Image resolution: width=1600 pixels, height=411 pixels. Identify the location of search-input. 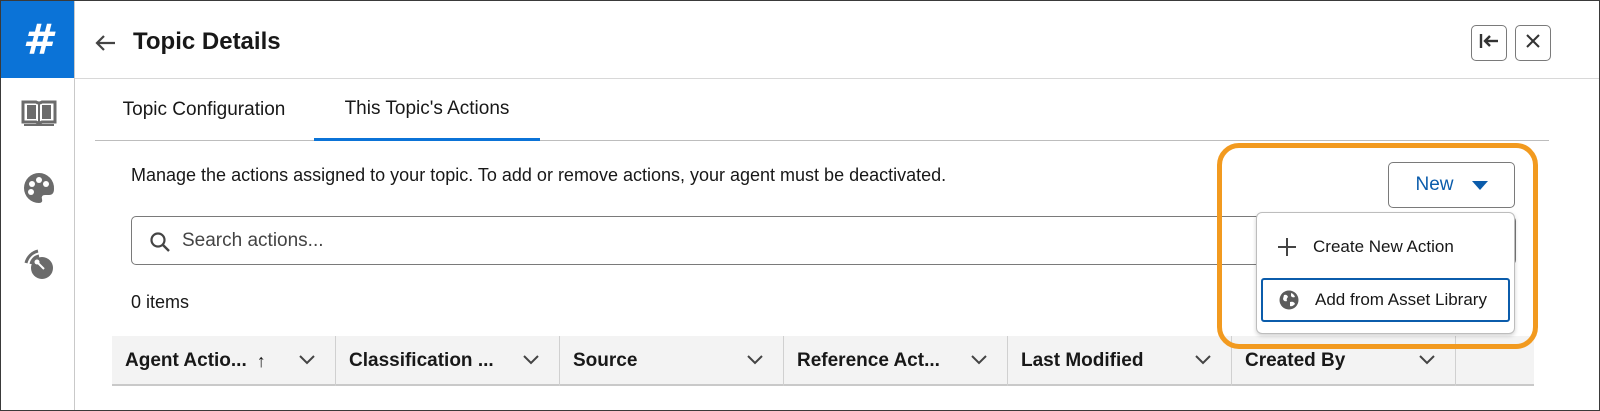
(682, 241).